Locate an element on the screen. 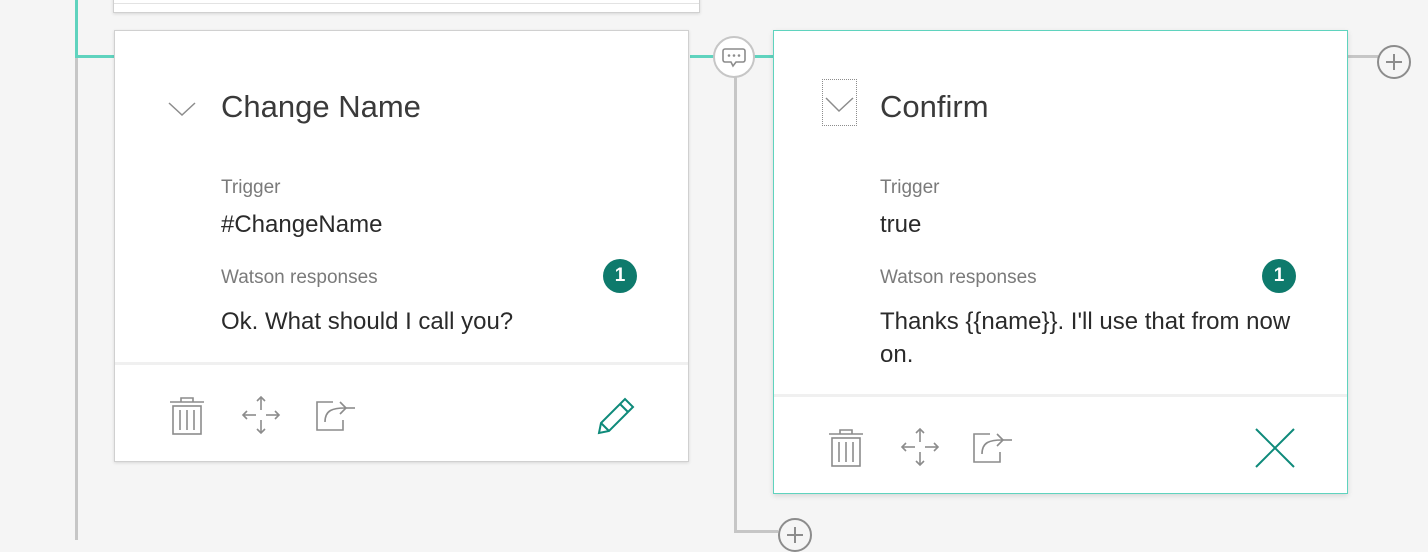 The image size is (1428, 552). tree-vertical-line is located at coordinates (76, 270).